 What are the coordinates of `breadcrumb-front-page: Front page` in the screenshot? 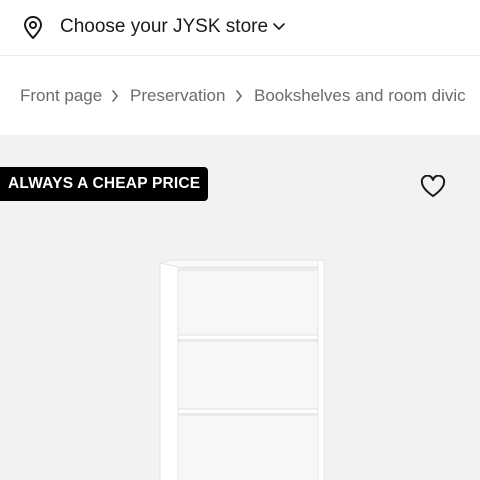 It's located at (61, 96).